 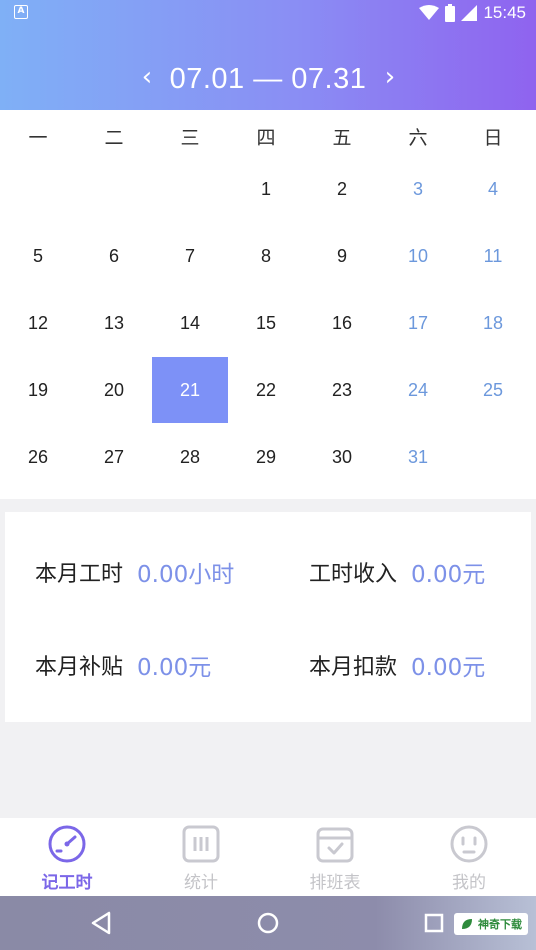 I want to click on weekday-fri: 五, so click(x=342, y=138).